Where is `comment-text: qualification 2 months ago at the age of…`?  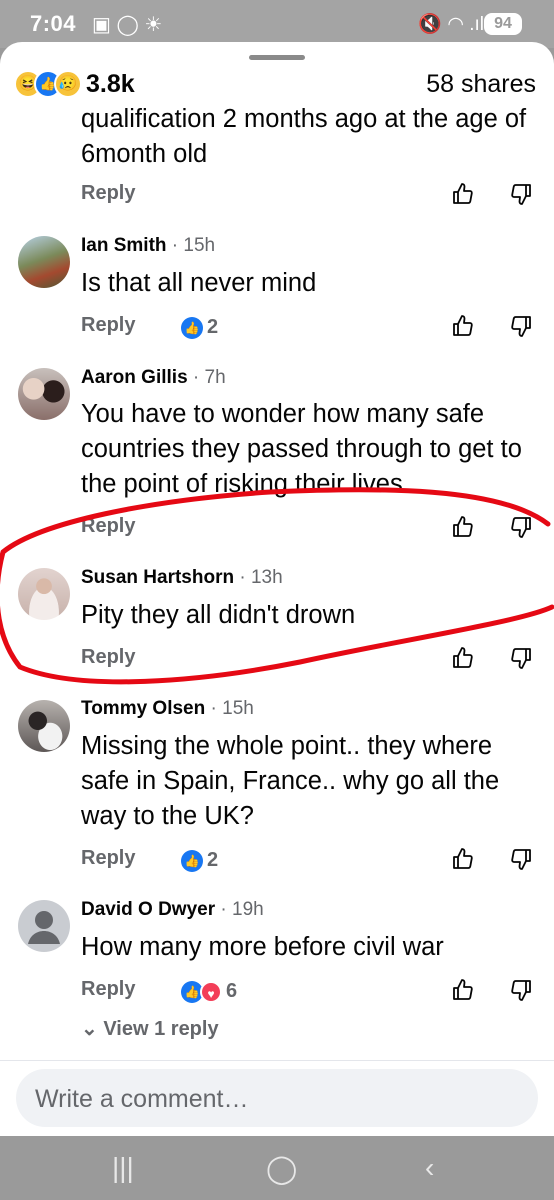
comment-text: qualification 2 months ago at the age of… is located at coordinates (304, 136).